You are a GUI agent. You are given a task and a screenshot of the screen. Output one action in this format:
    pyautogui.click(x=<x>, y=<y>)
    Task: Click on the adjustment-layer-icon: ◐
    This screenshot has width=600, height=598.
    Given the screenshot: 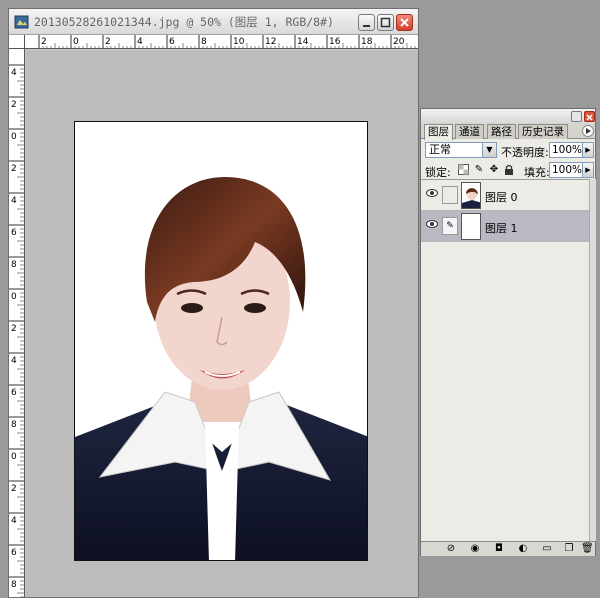 What is the action you would take?
    pyautogui.click(x=523, y=549)
    